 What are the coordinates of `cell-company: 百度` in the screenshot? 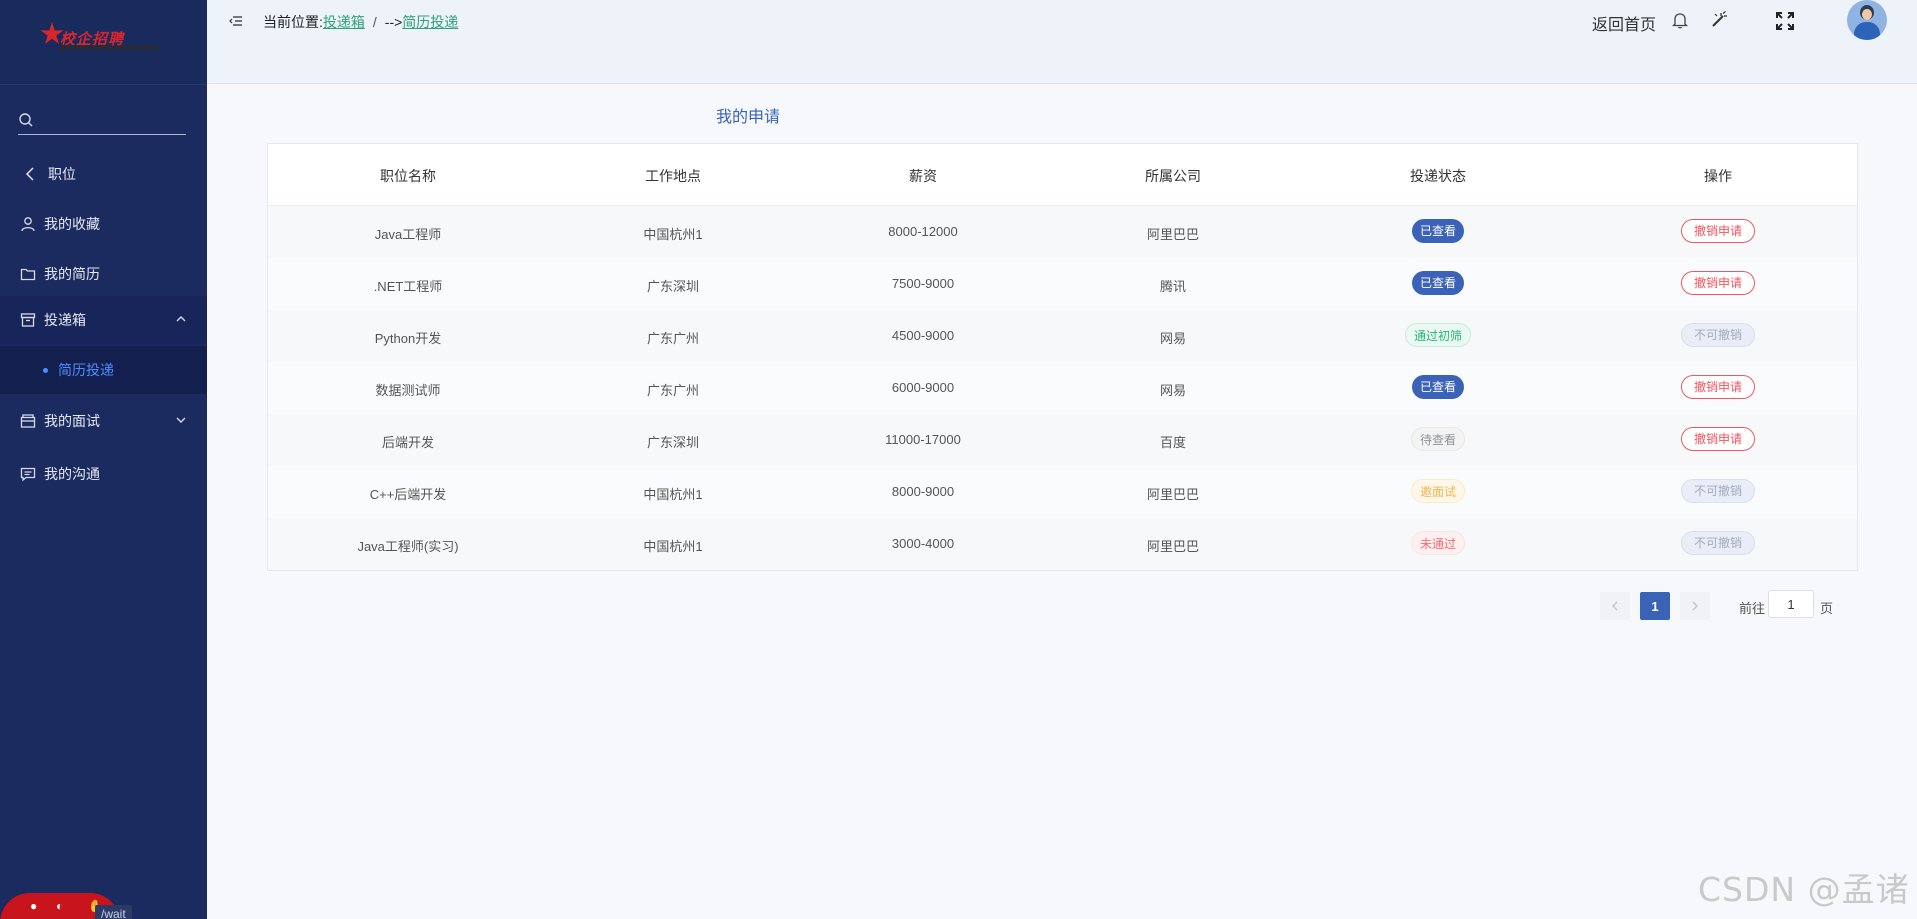 It's located at (1173, 442).